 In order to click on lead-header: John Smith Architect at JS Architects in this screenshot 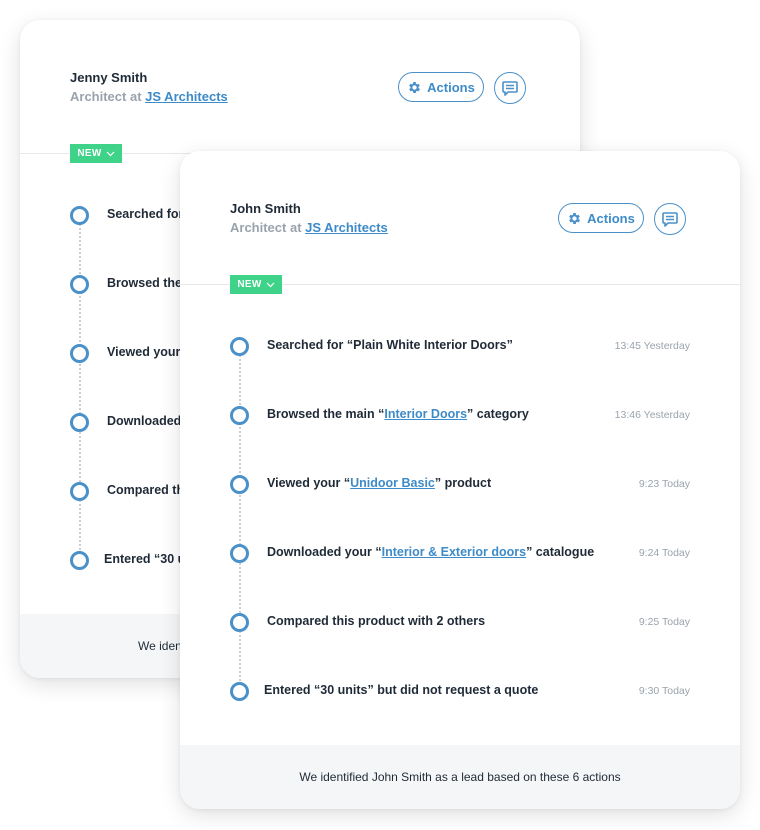, I will do `click(309, 219)`.